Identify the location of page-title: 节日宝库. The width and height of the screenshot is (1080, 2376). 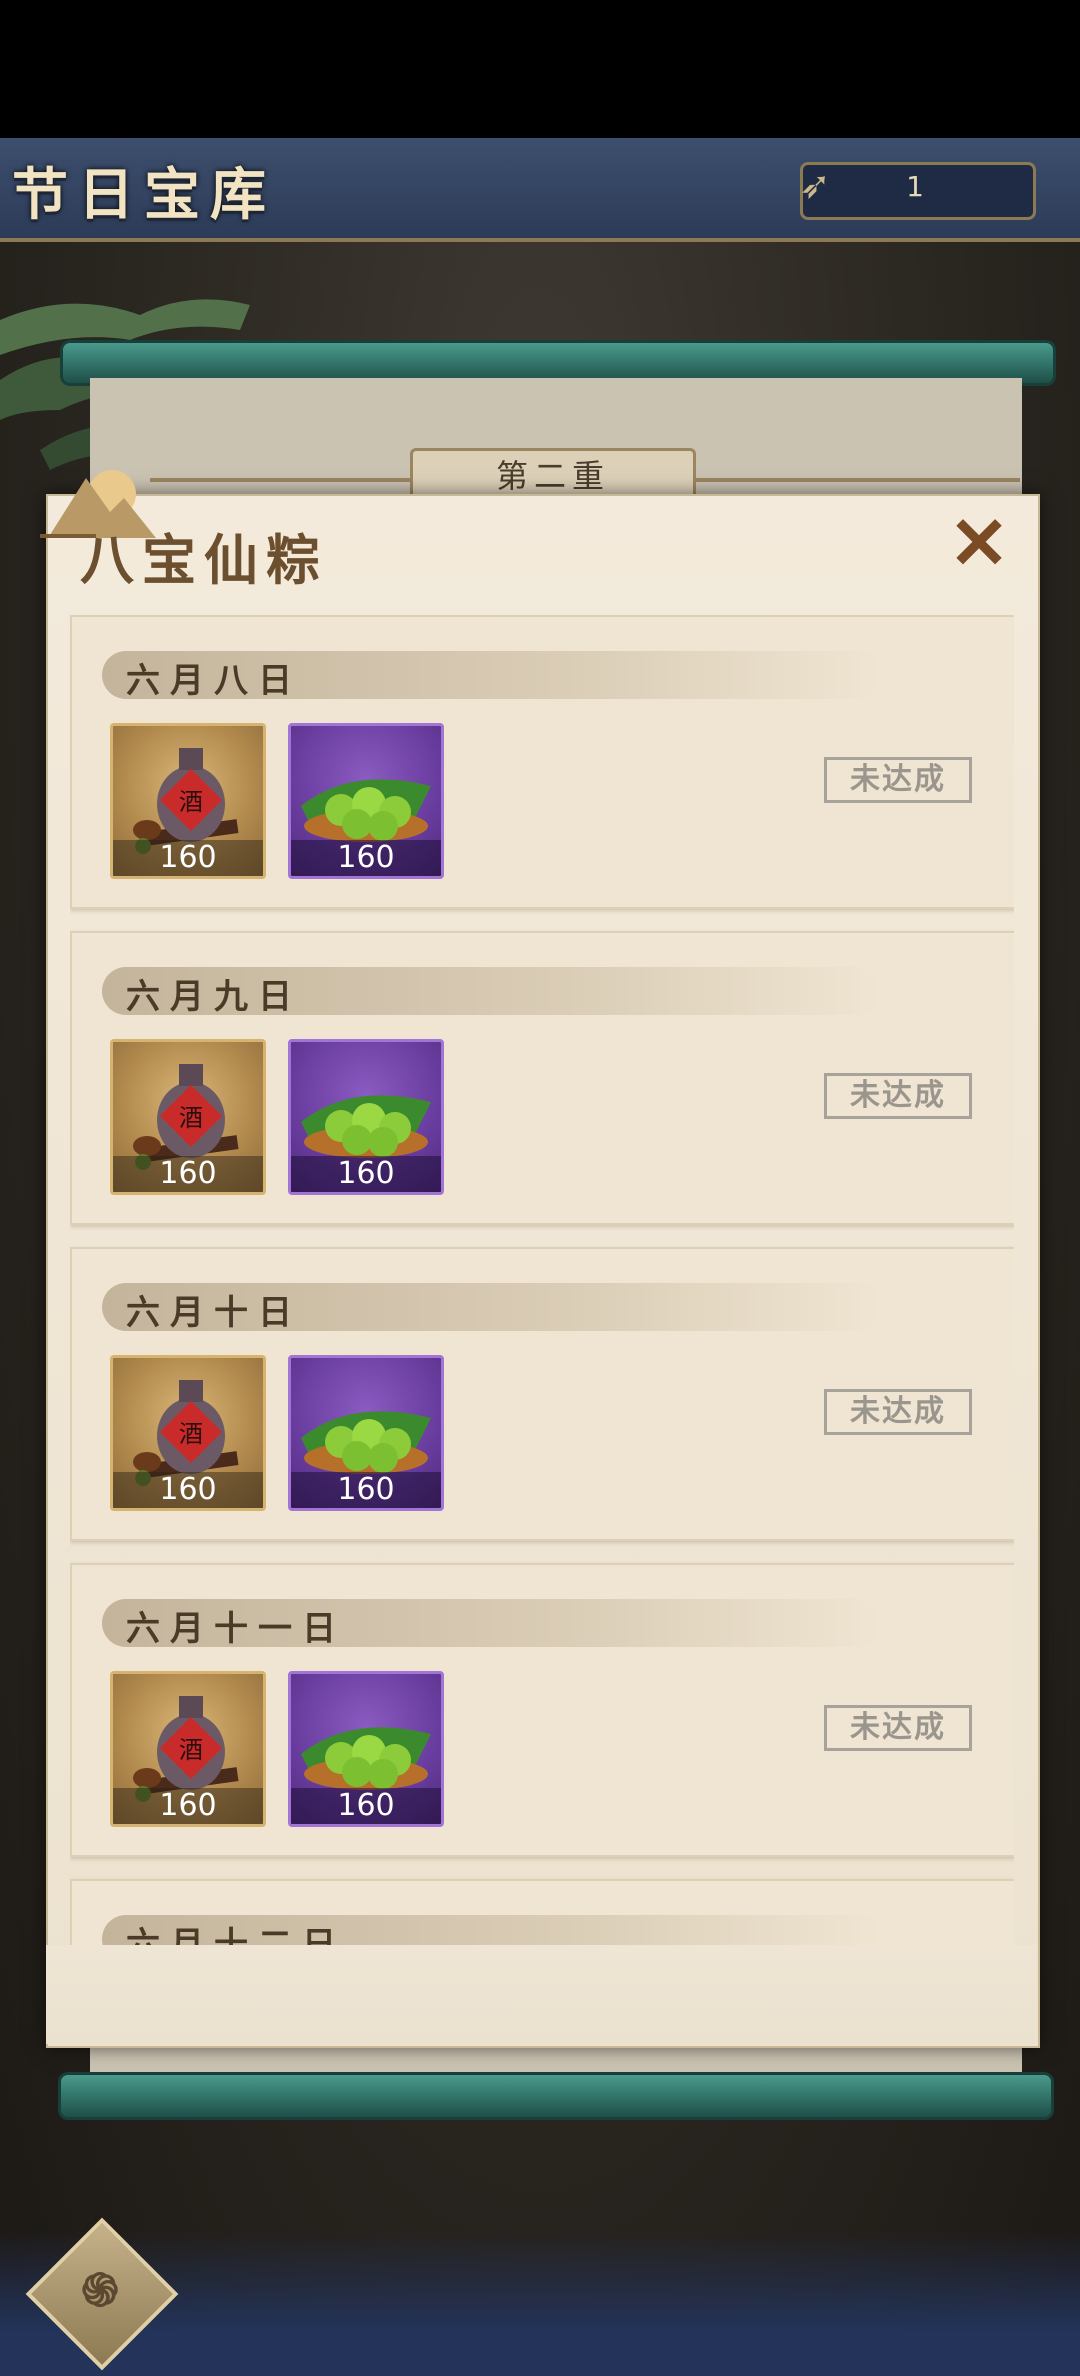
(144, 195).